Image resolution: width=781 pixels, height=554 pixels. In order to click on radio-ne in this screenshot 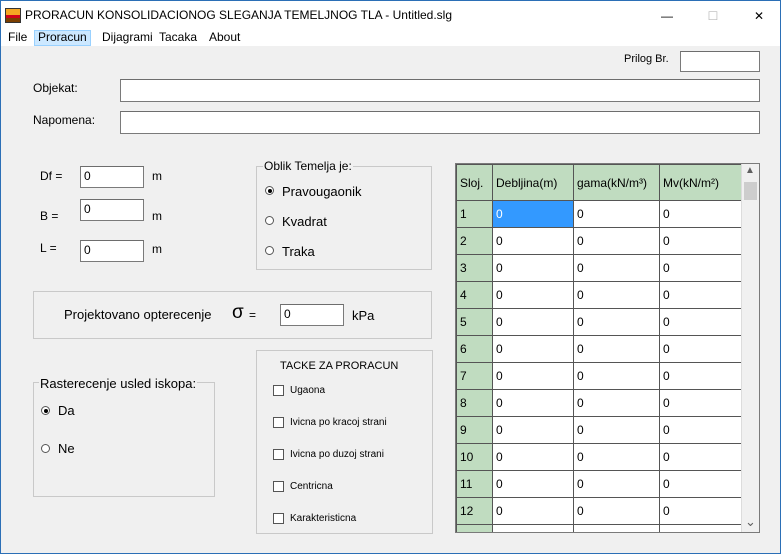, I will do `click(45, 448)`.